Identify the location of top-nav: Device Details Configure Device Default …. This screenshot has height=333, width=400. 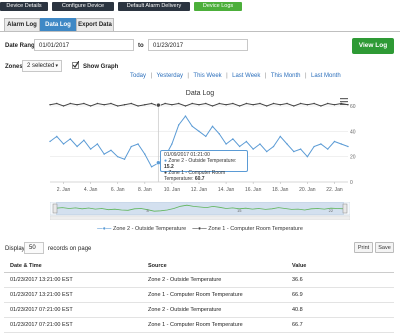
(200, 6).